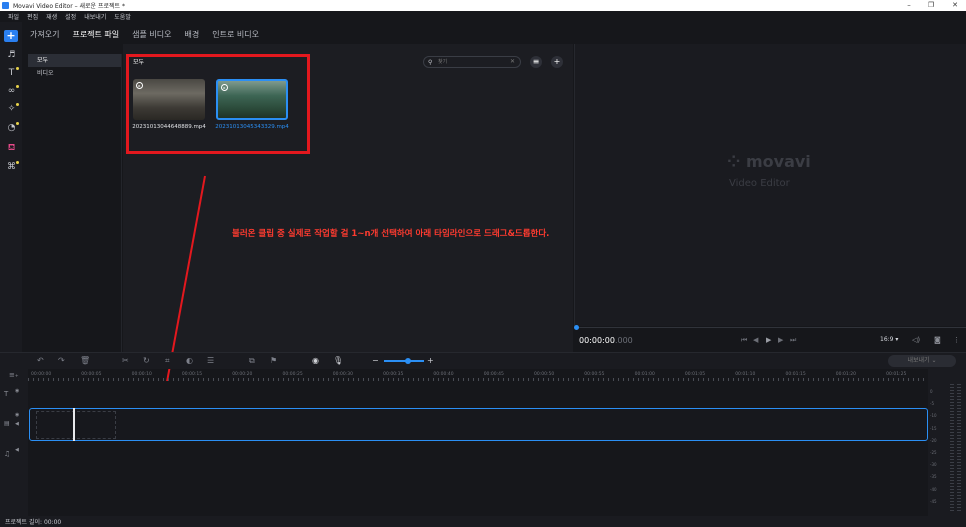  Describe the element at coordinates (736, 161) in the screenshot. I see `movavi-mark-icon: ⁘` at that location.